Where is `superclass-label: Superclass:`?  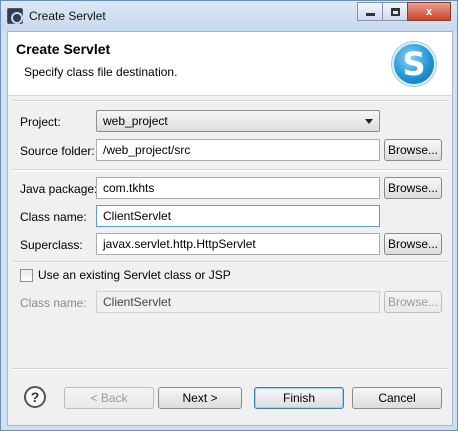 superclass-label: Superclass: is located at coordinates (51, 245).